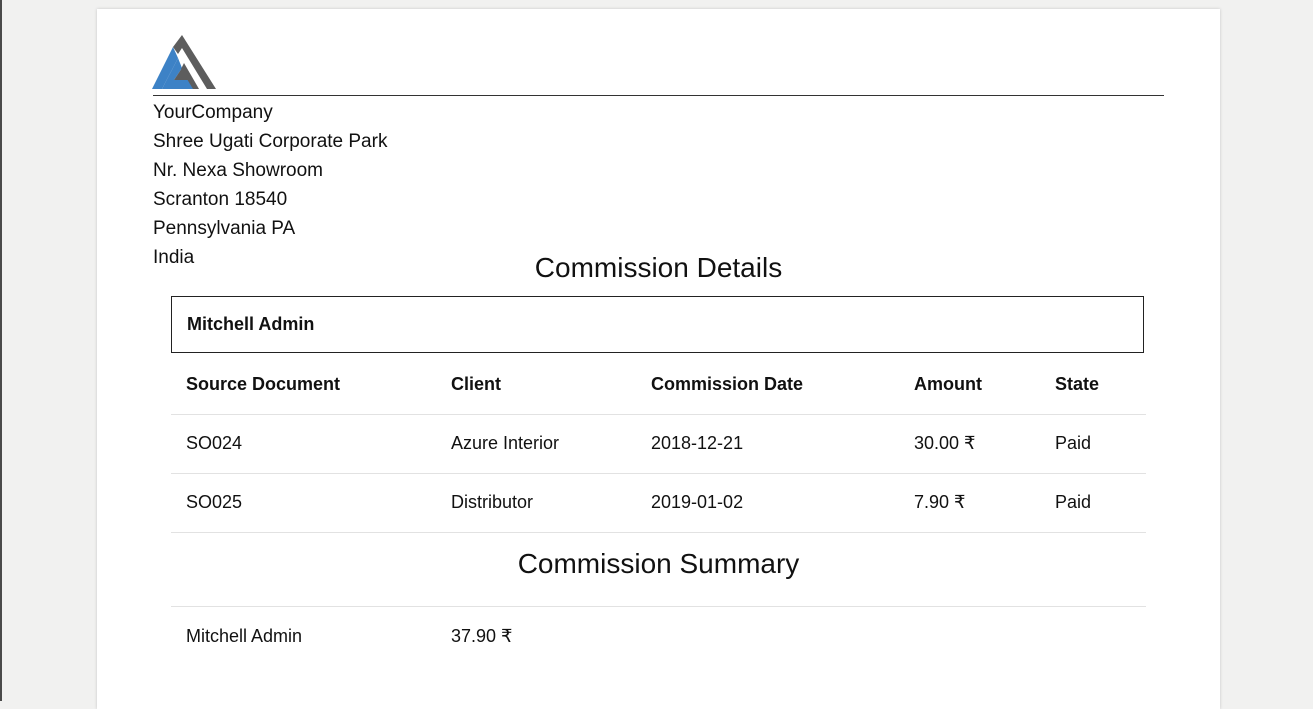 The image size is (1313, 709). I want to click on company-logo-icon, so click(184, 62).